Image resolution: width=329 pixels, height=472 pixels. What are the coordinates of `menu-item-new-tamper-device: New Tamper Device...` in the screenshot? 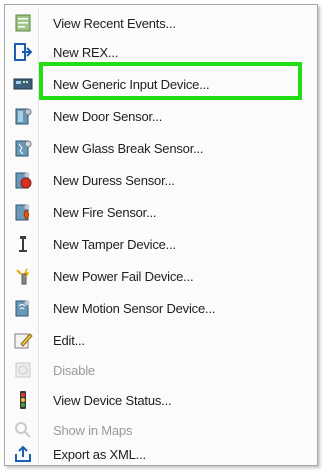 It's located at (161, 244).